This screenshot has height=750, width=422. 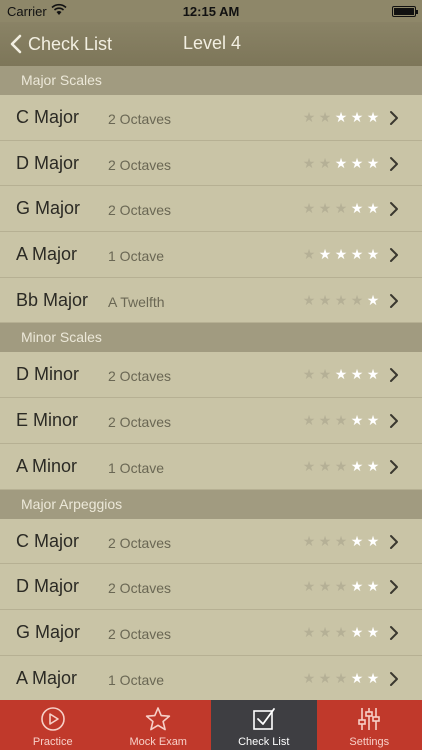 What do you see at coordinates (53, 725) in the screenshot?
I see `tab-practice: Practice` at bounding box center [53, 725].